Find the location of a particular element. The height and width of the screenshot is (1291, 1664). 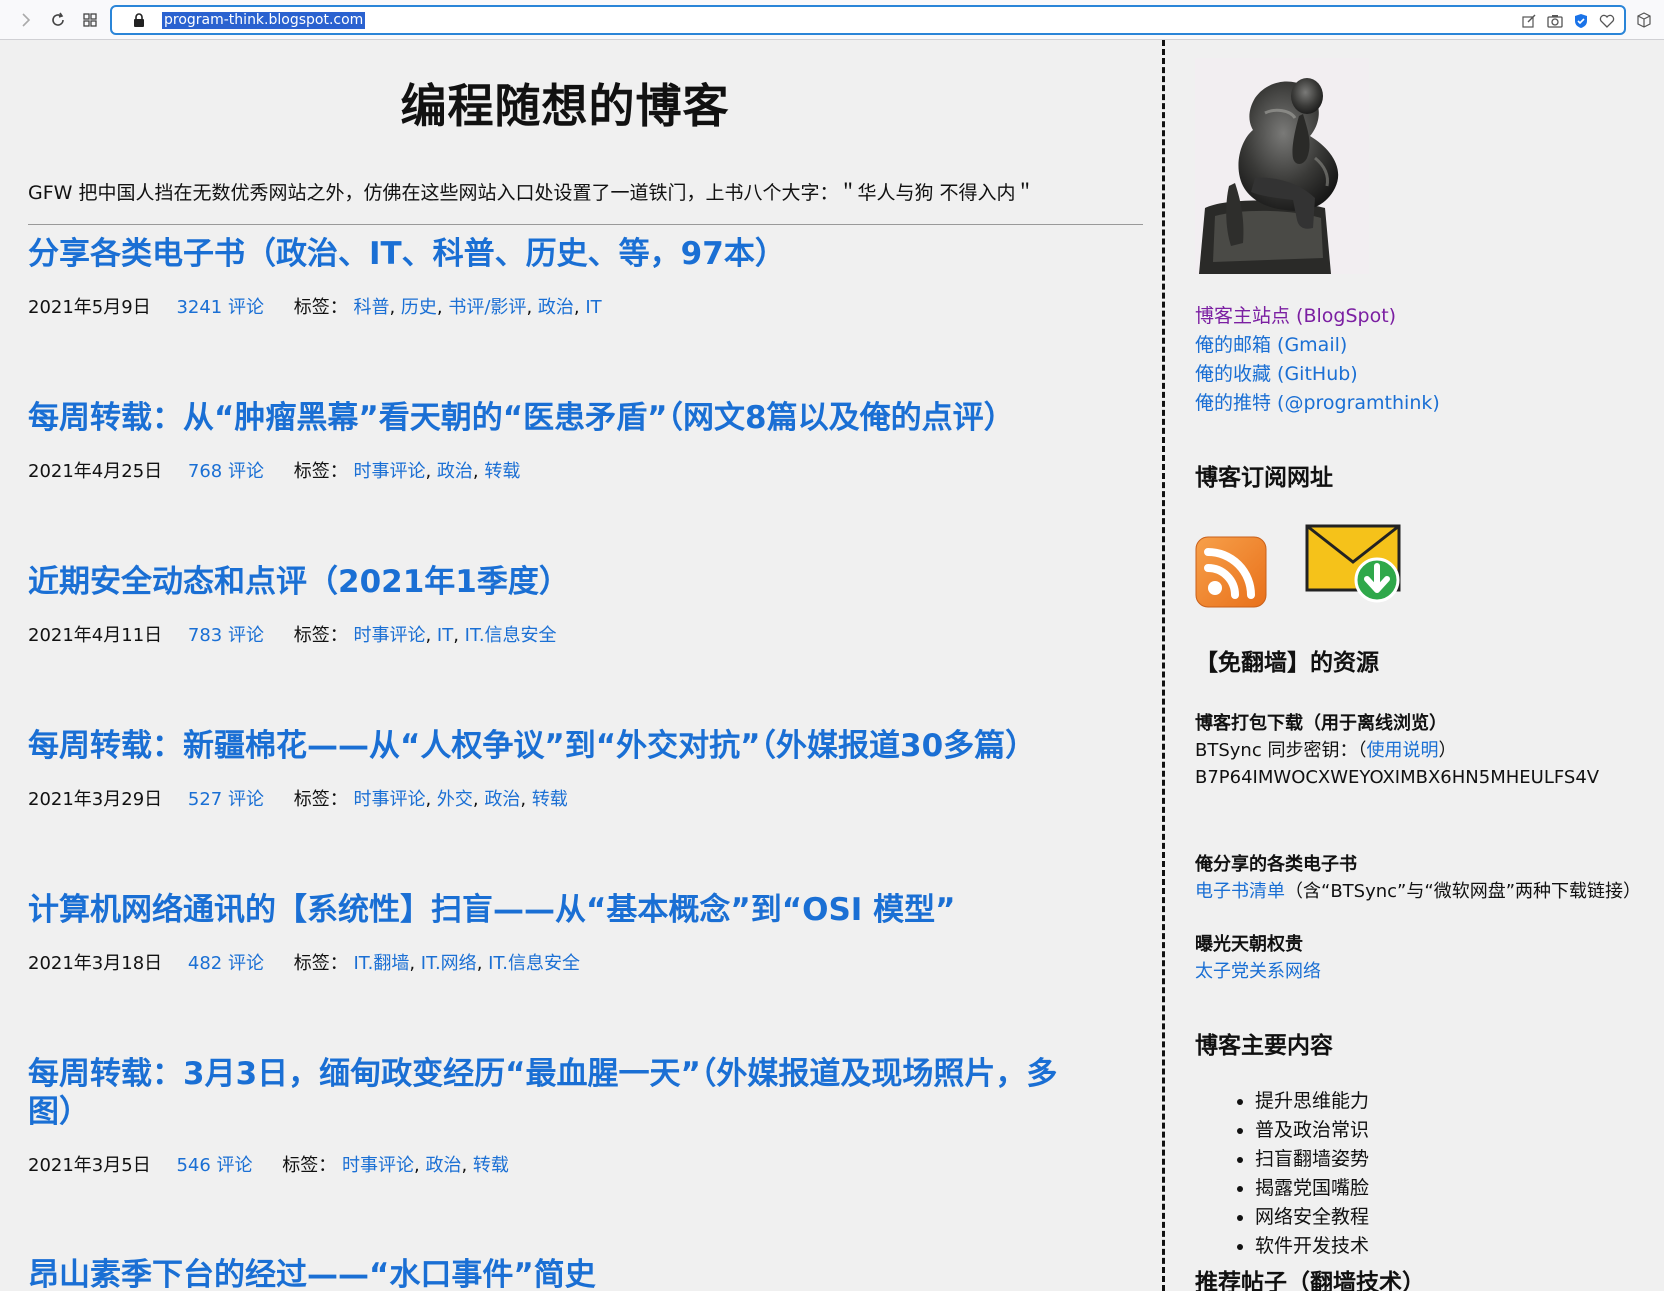

list-item: 软件开发技术 is located at coordinates (1312, 1246).